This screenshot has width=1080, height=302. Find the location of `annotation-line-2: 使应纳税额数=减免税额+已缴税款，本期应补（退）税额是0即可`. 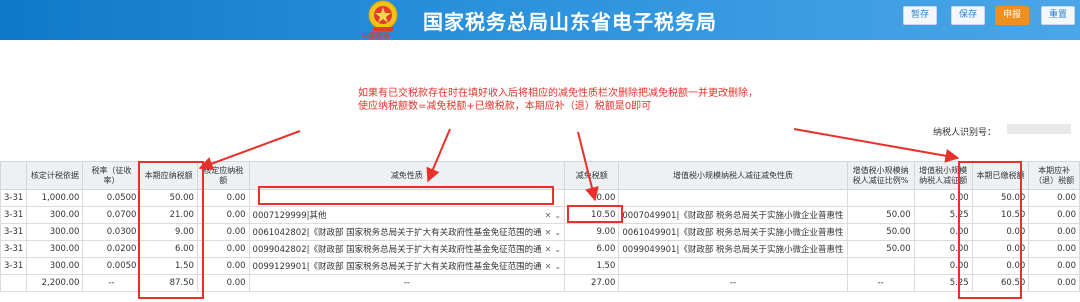

annotation-line-2: 使应纳税额数=减免税额+已缴税款，本期应补（退）税额是0即可 is located at coordinates (505, 106).